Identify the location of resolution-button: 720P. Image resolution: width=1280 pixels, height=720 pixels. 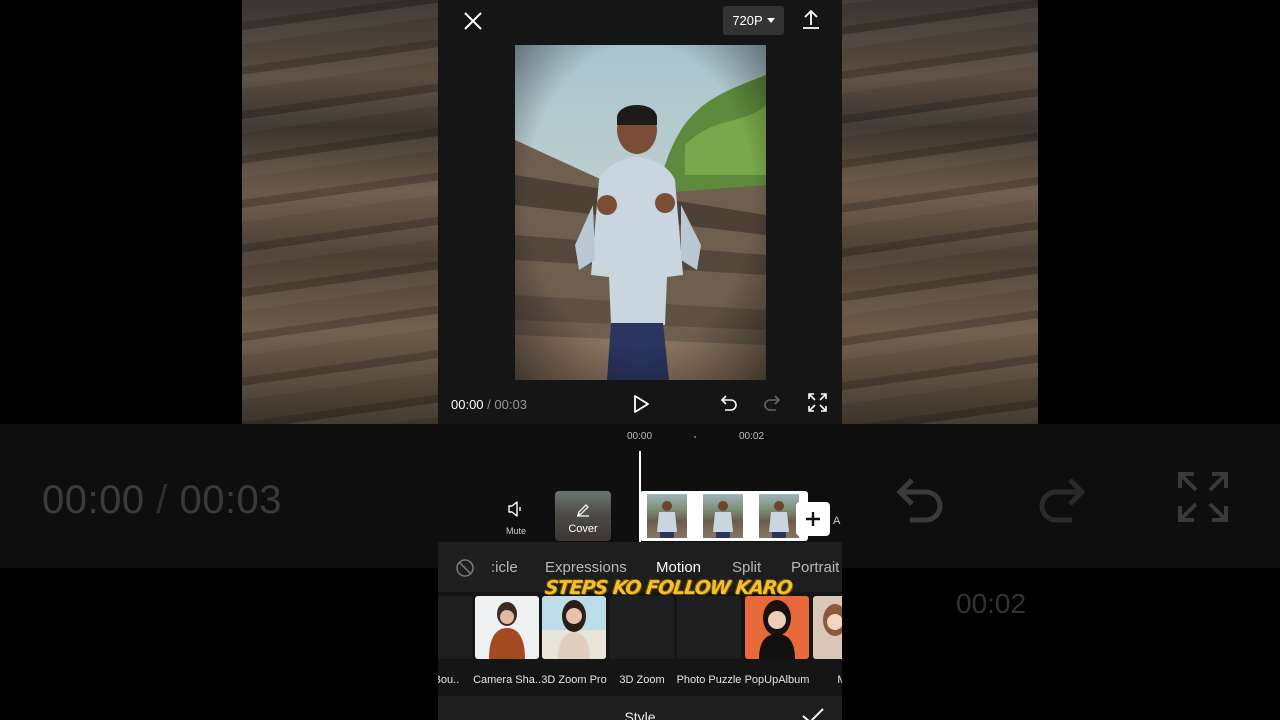
(753, 20).